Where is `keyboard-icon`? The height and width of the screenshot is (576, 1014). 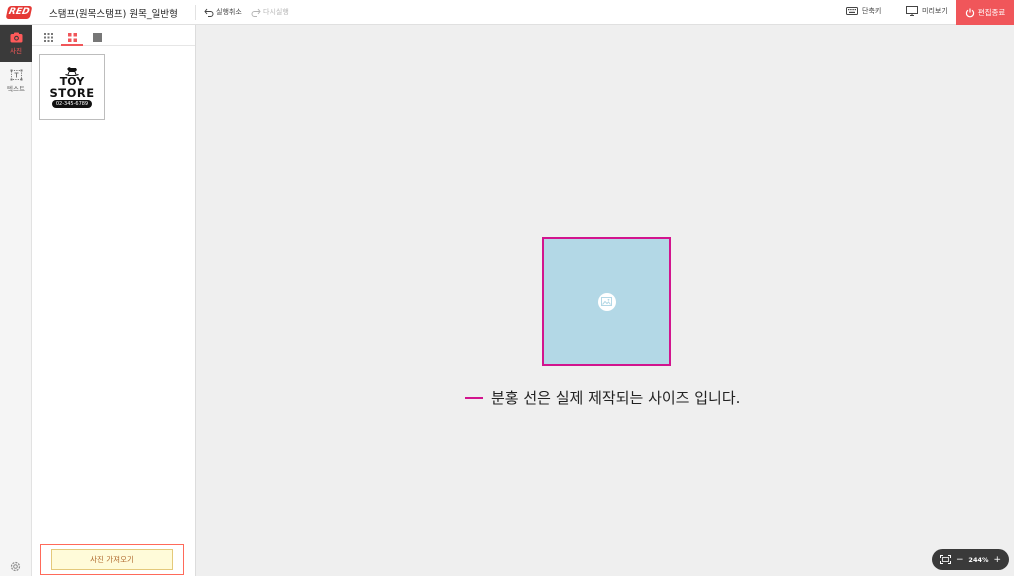
keyboard-icon is located at coordinates (852, 11).